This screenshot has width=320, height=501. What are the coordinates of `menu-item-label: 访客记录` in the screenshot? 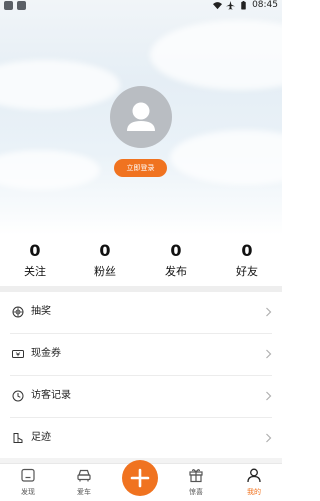 It's located at (51, 395).